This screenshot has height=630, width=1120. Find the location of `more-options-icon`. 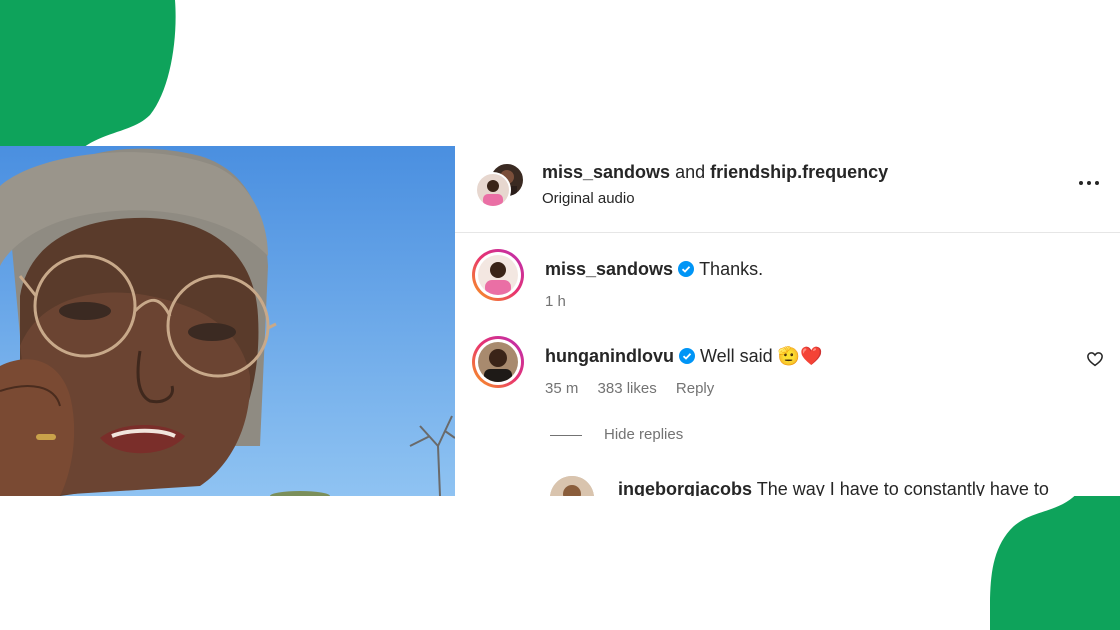

more-options-icon is located at coordinates (1089, 183).